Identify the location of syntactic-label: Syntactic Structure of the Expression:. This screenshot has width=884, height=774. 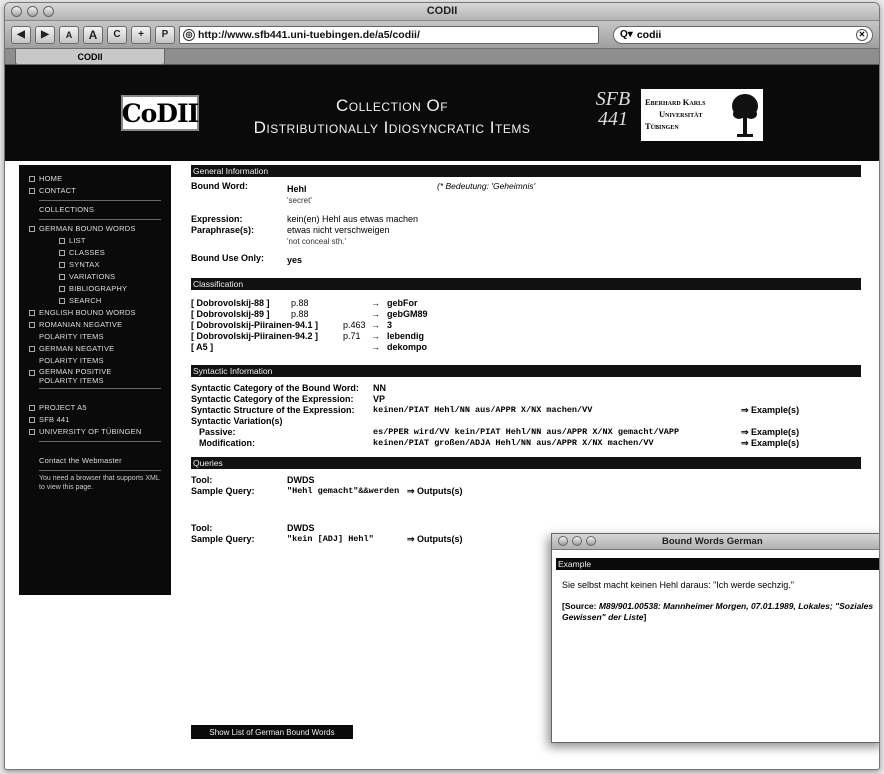
(273, 410).